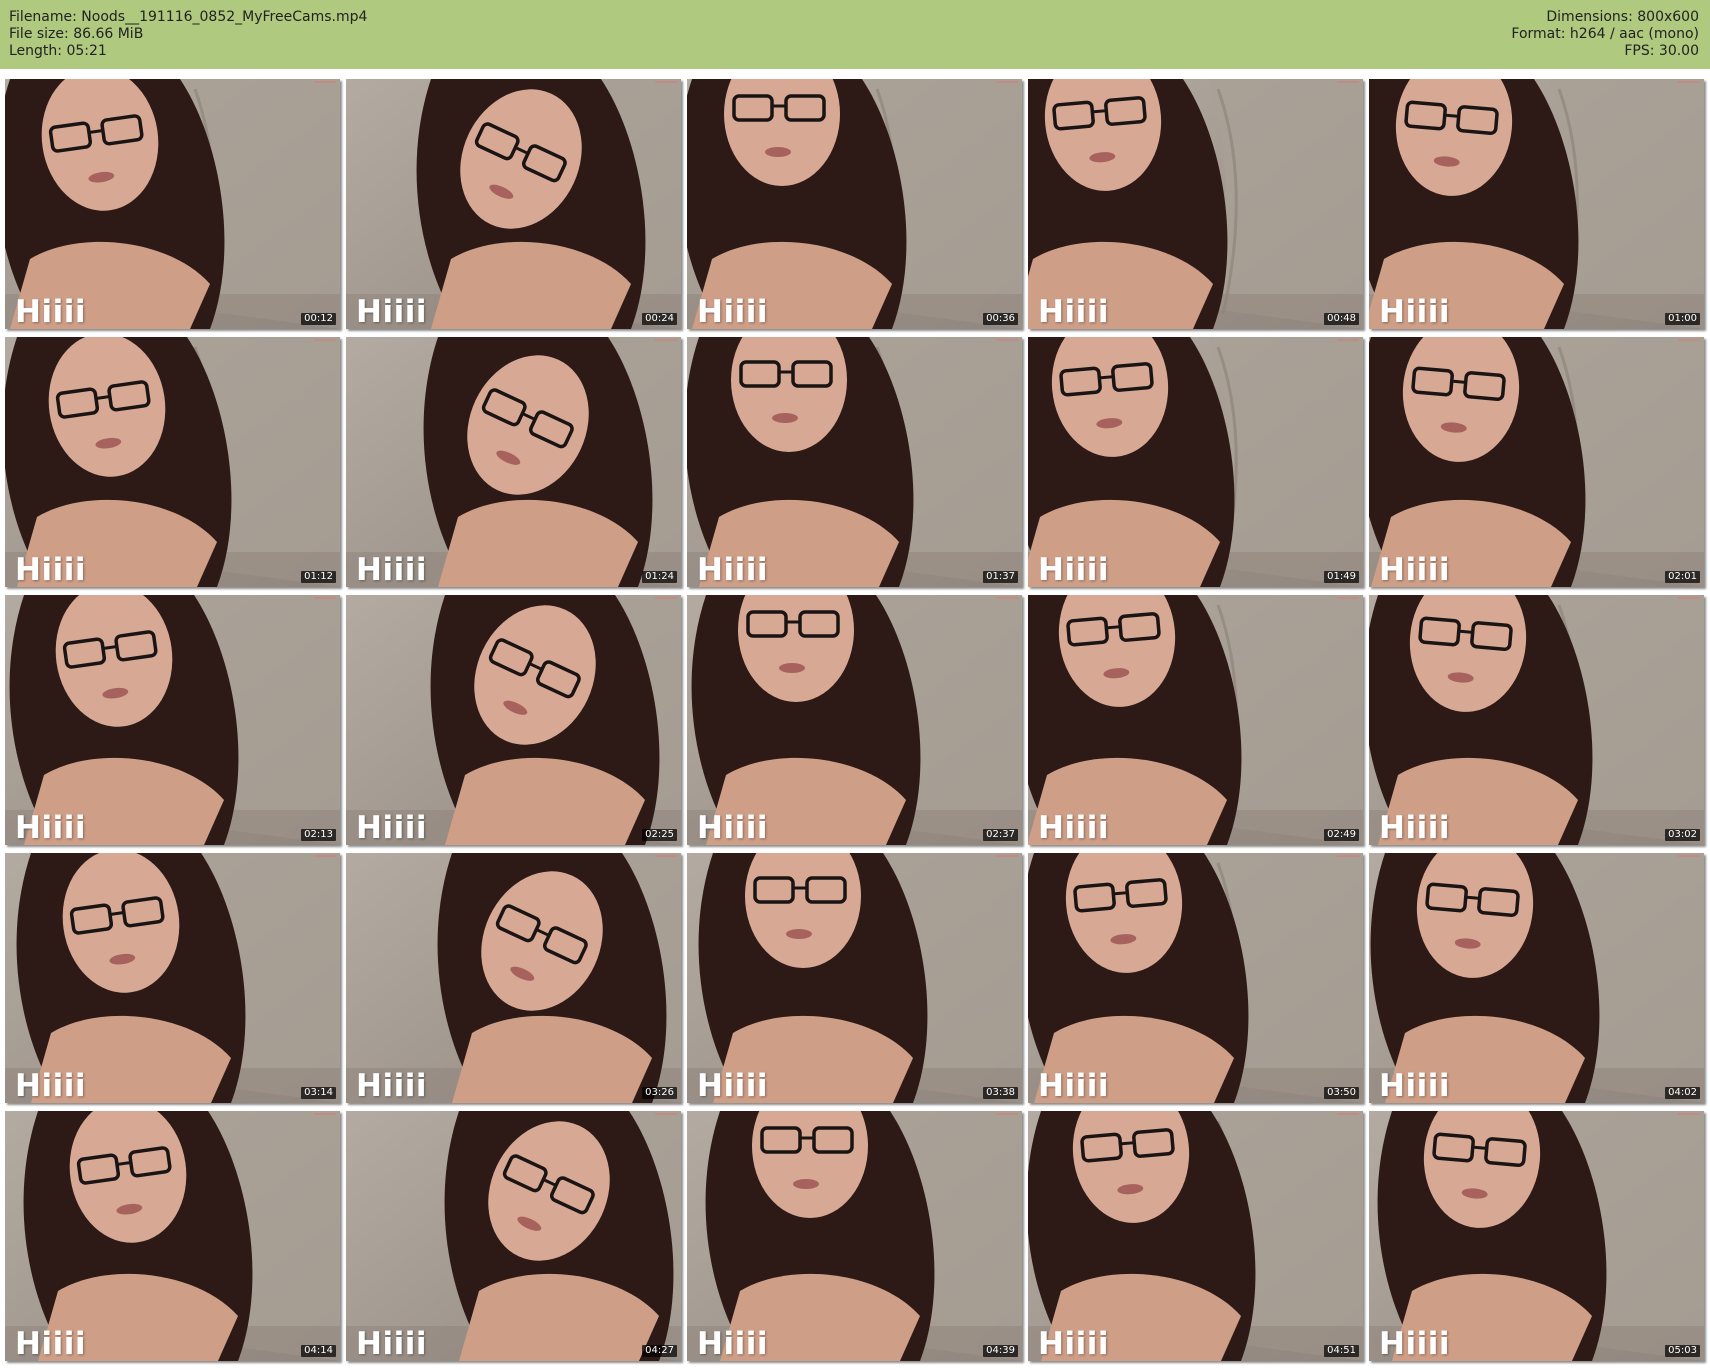 This screenshot has height=1370, width=1710. I want to click on video-thumbnail: Hiiii 04:14, so click(172, 1236).